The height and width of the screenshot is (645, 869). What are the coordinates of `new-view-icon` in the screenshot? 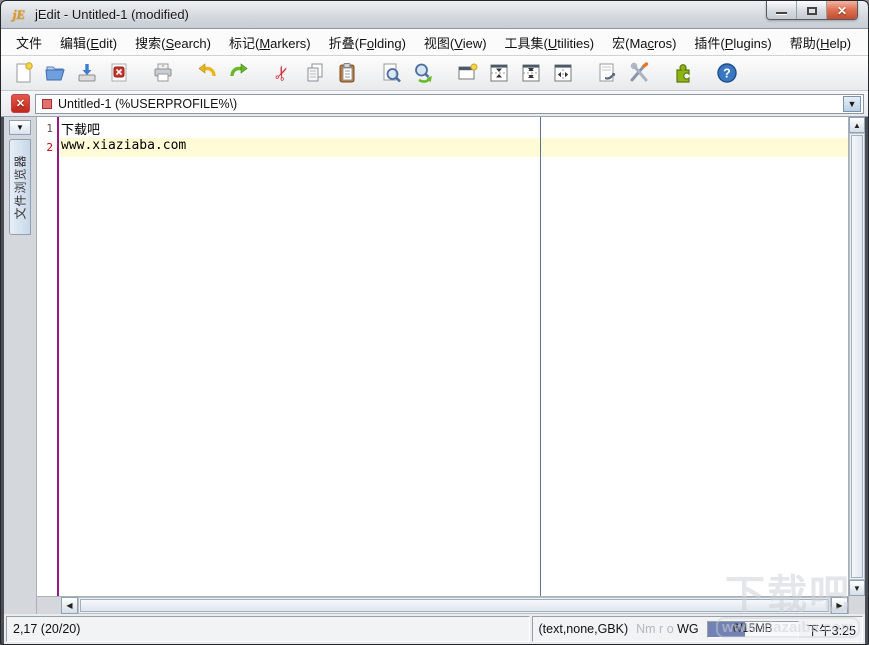 It's located at (468, 71).